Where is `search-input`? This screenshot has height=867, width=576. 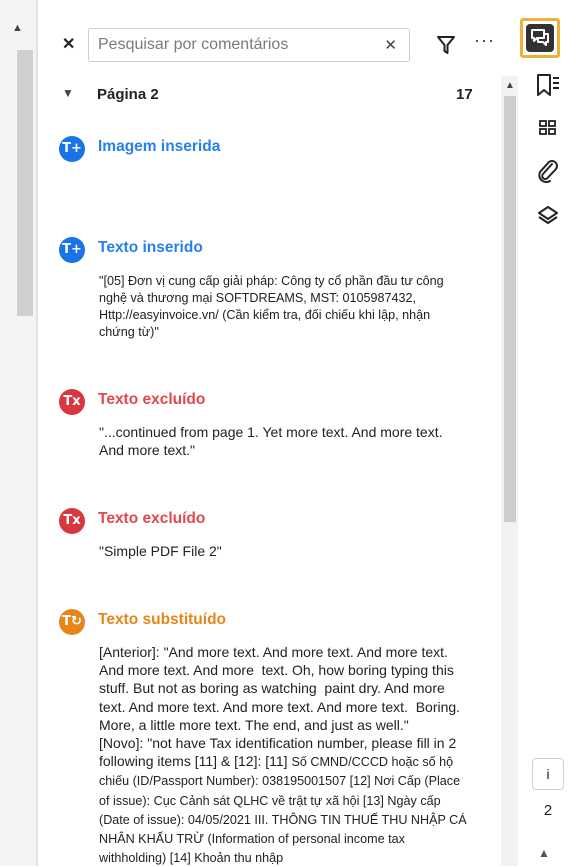 search-input is located at coordinates (233, 45).